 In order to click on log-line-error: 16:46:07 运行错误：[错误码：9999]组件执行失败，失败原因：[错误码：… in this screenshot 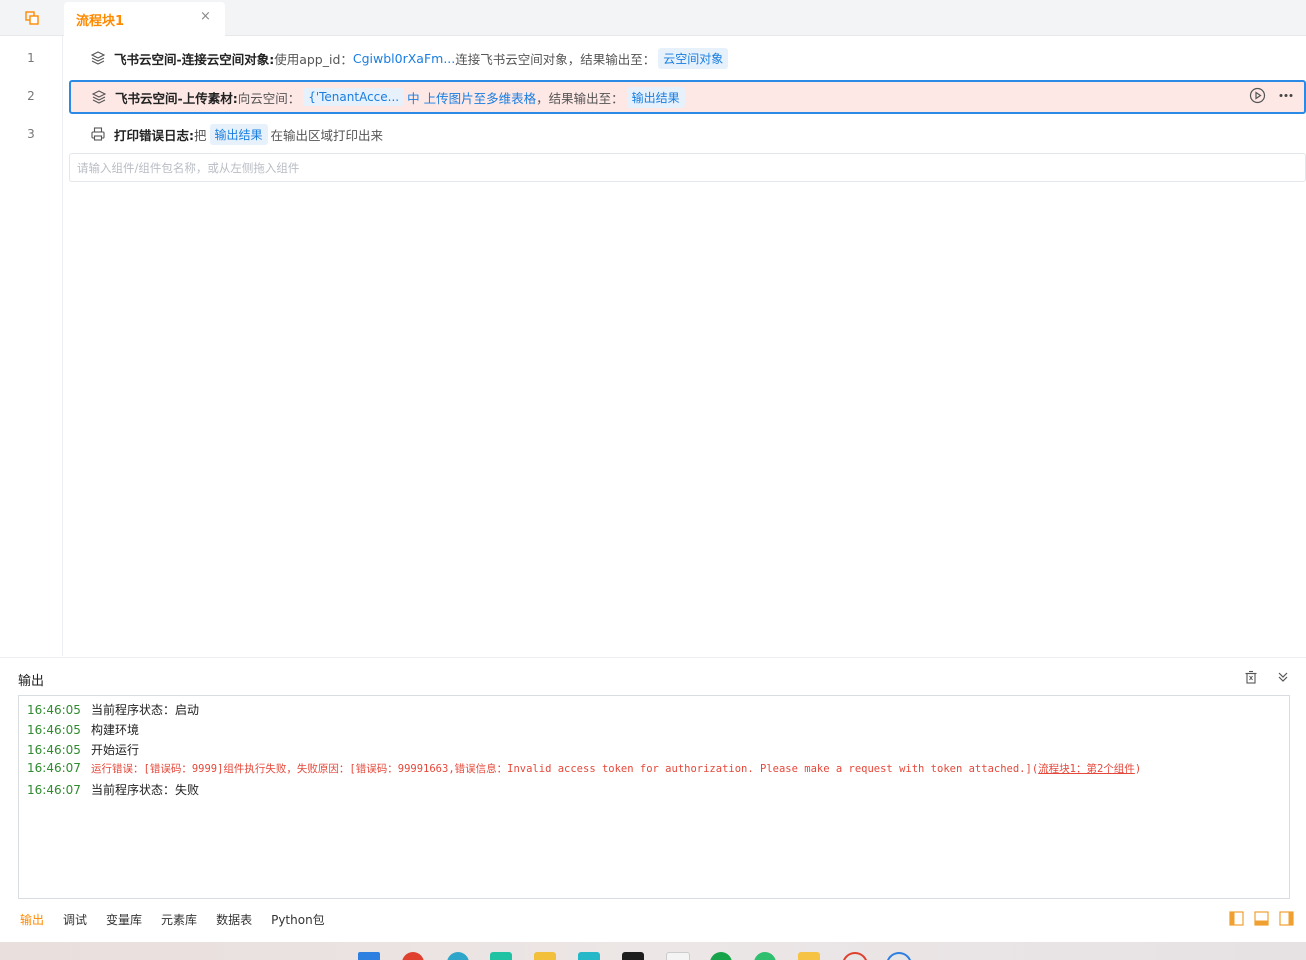, I will do `click(584, 768)`.